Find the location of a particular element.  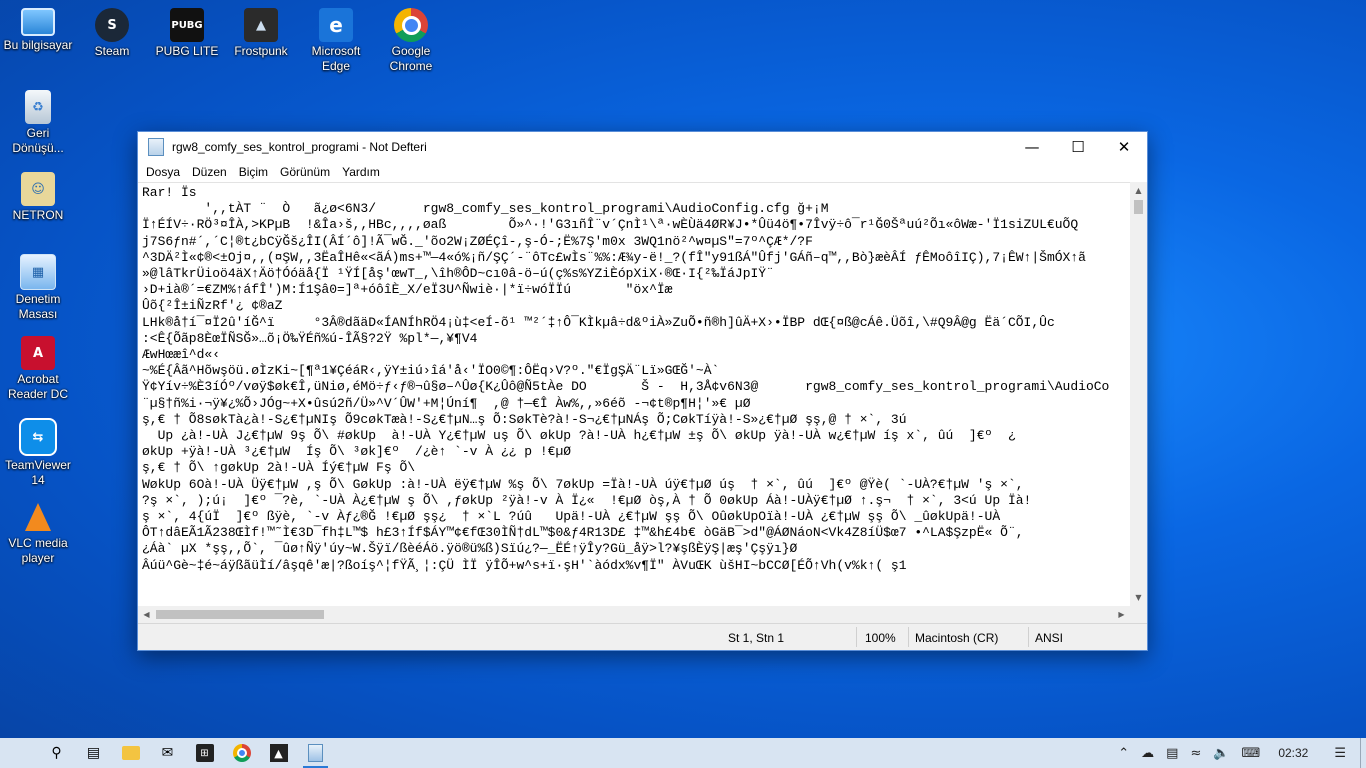

vlc-icon is located at coordinates (38, 517).